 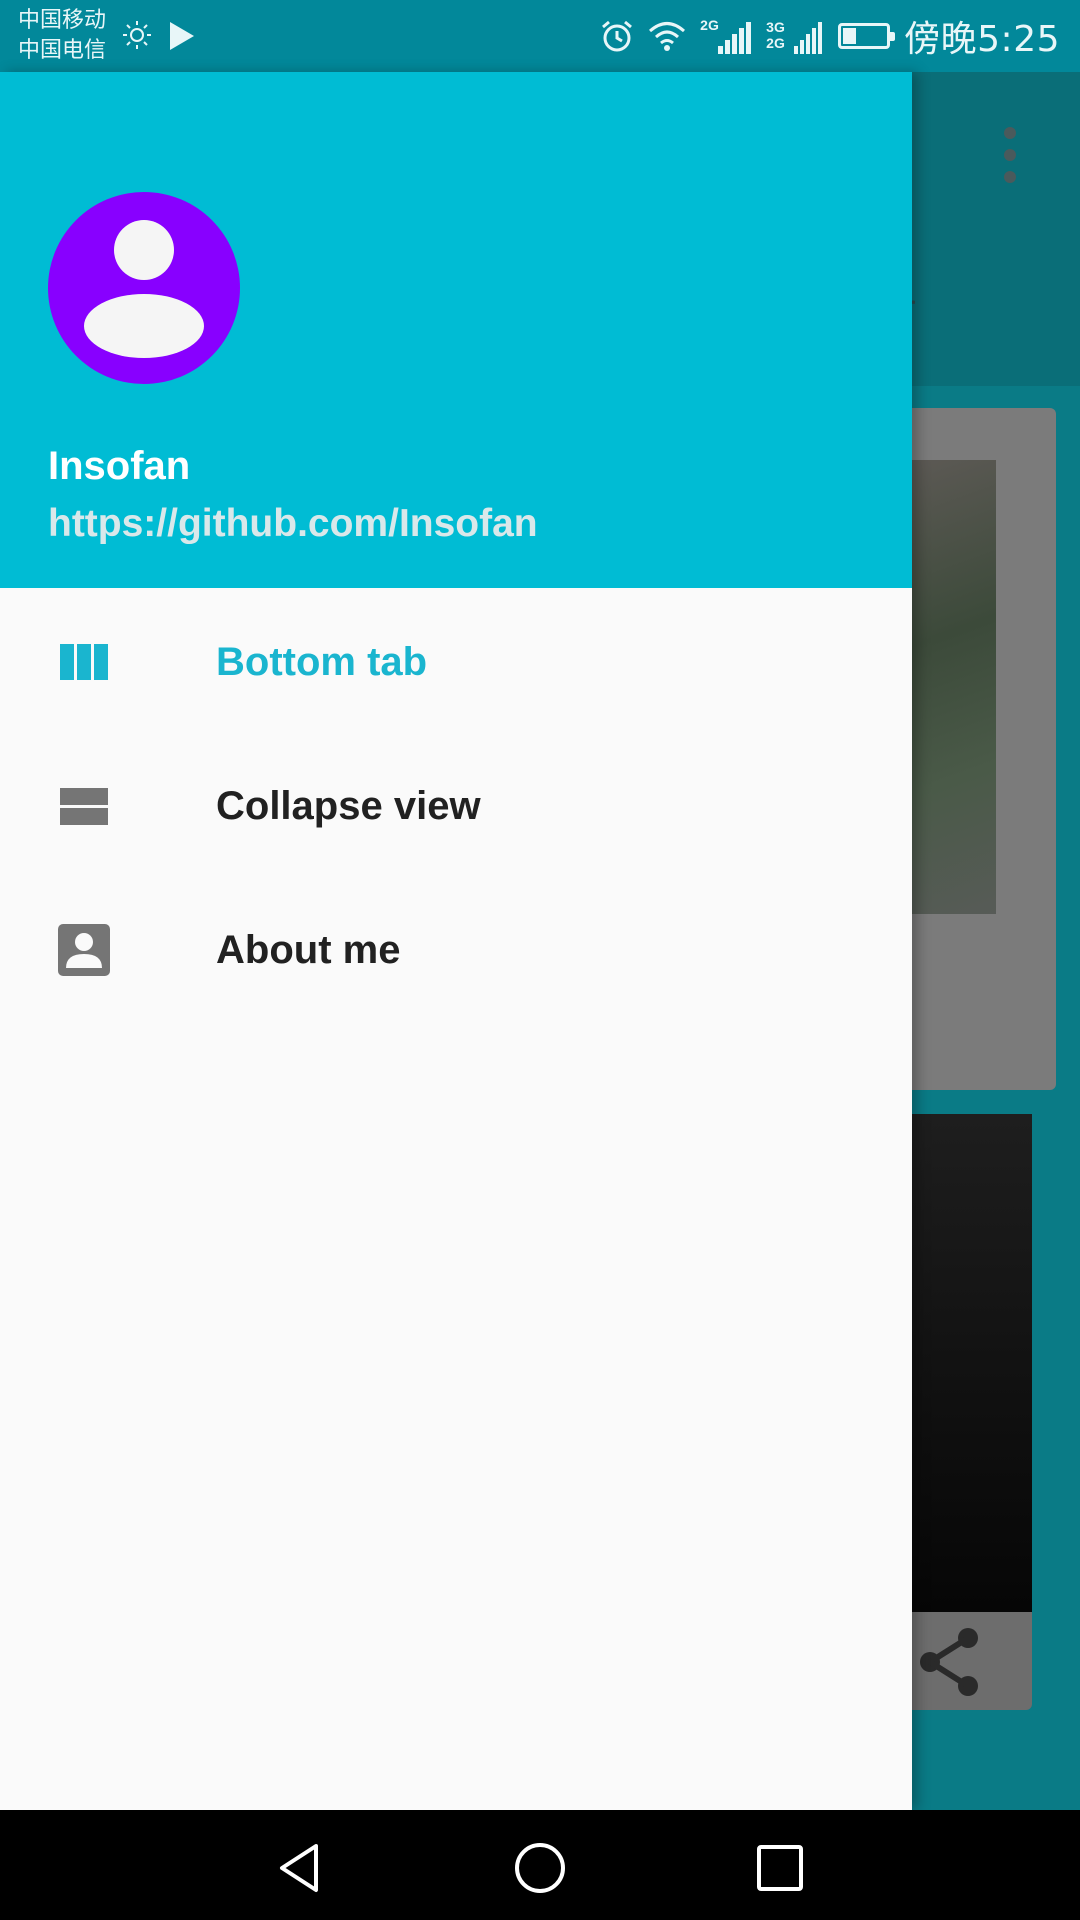 I want to click on signal-1: 2G, so click(x=726, y=36).